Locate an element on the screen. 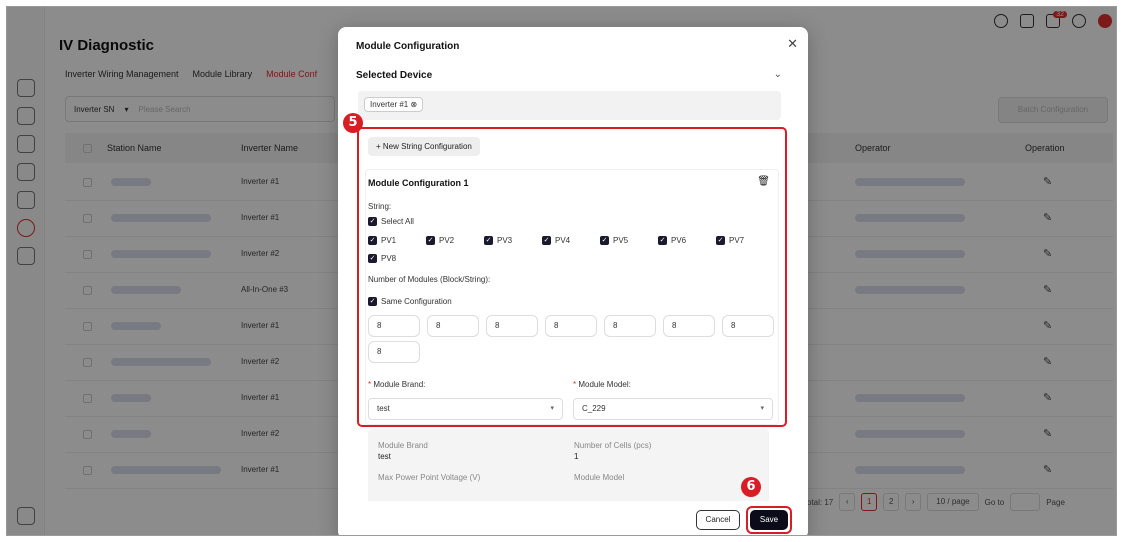  module-brand-select: test ▾ is located at coordinates (465, 409).